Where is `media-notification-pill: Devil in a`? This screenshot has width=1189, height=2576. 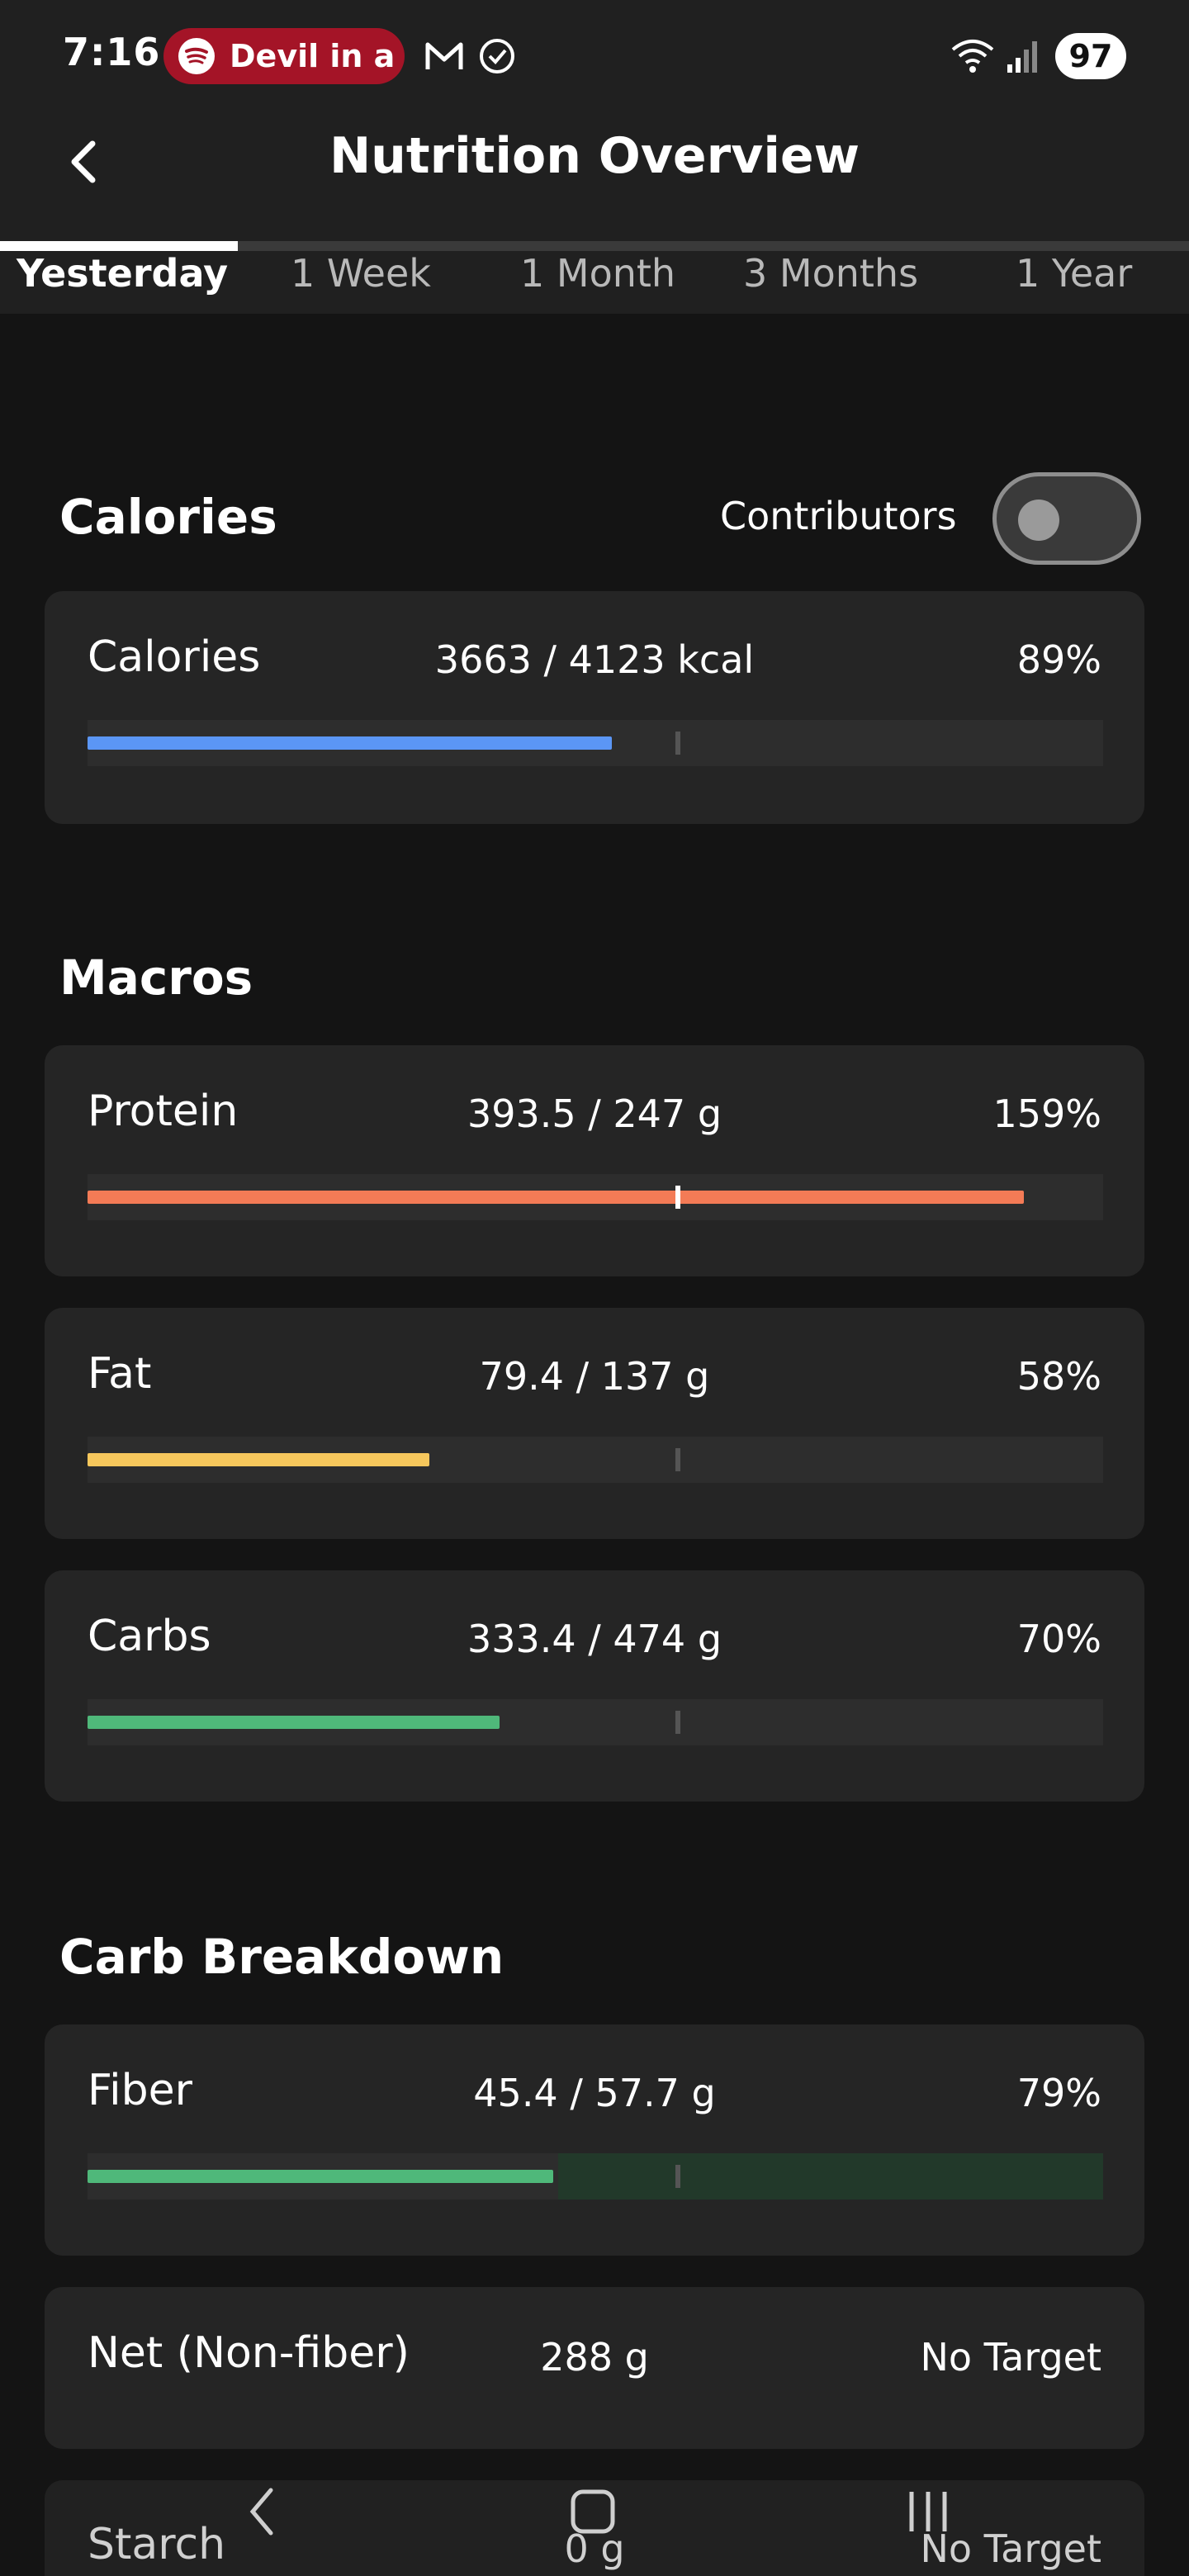
media-notification-pill: Devil in a is located at coordinates (284, 56).